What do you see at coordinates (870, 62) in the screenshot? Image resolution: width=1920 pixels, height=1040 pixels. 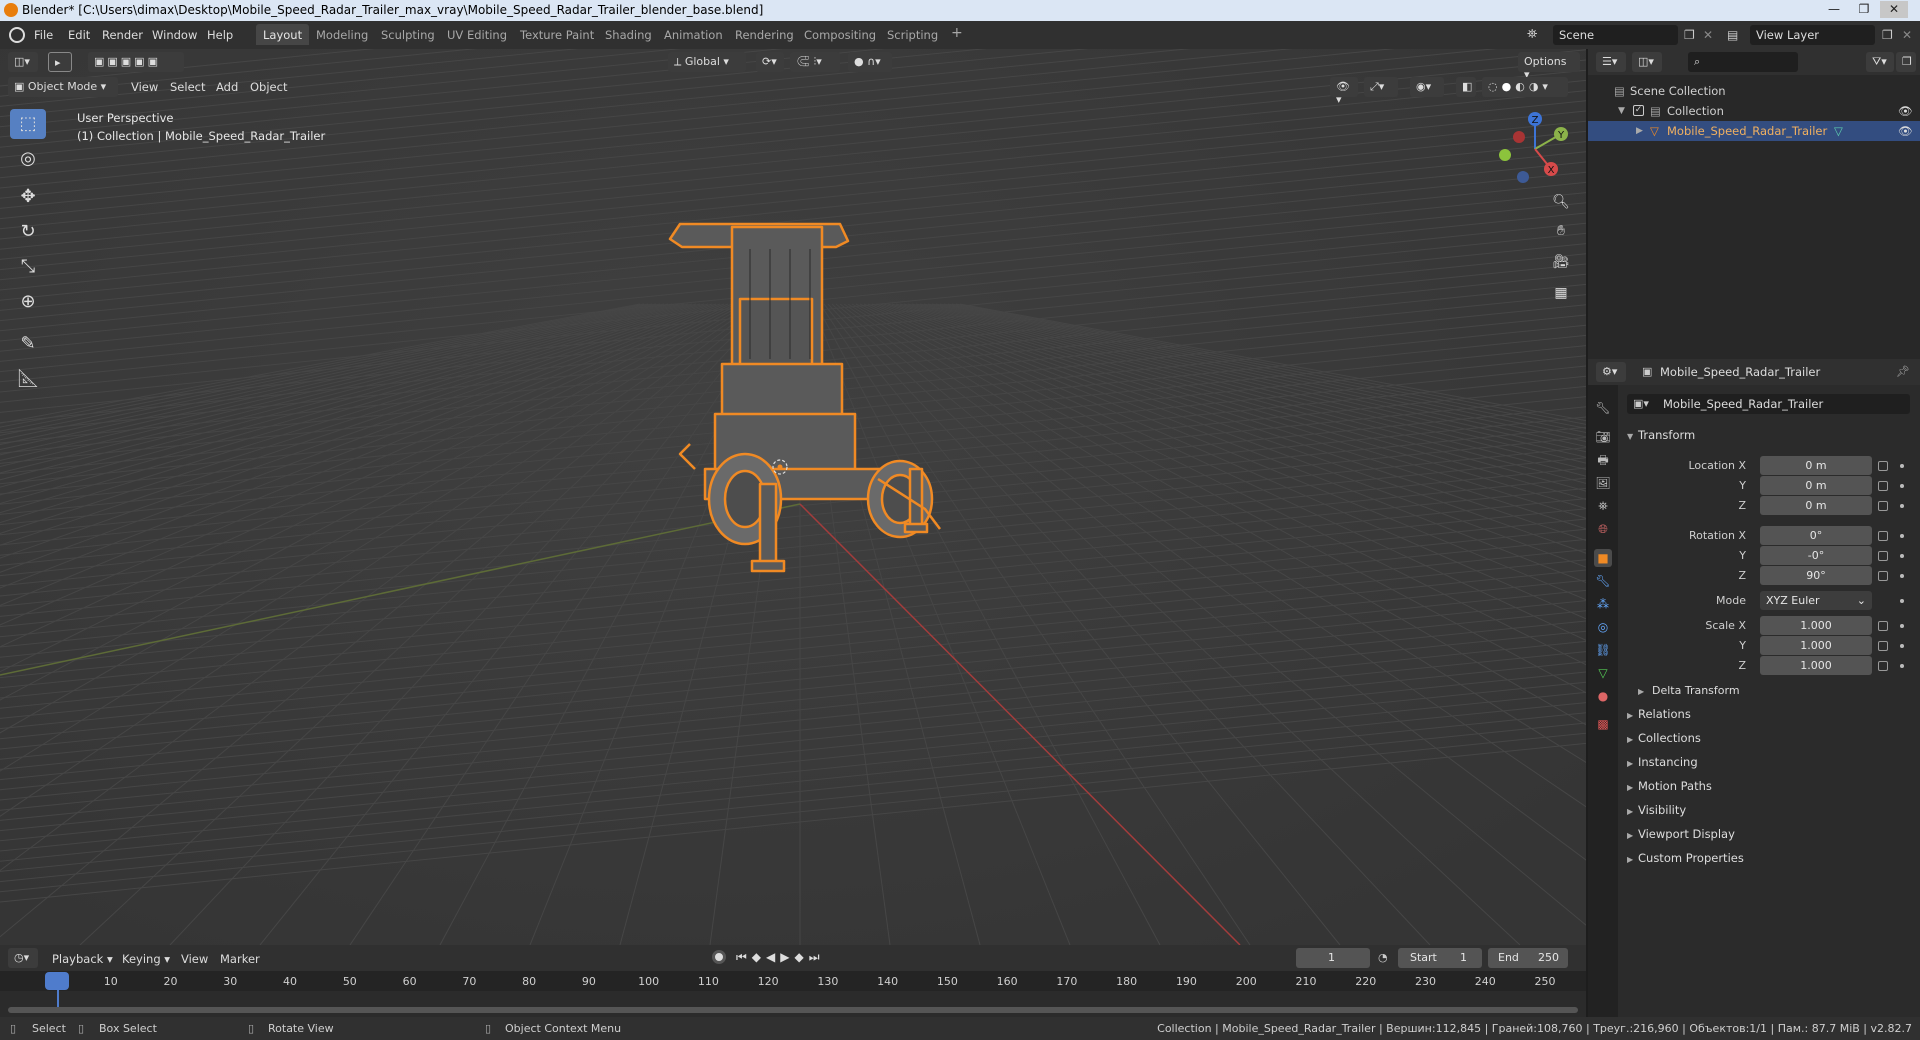 I see `proportional-editing-icon: ● ∩▾` at bounding box center [870, 62].